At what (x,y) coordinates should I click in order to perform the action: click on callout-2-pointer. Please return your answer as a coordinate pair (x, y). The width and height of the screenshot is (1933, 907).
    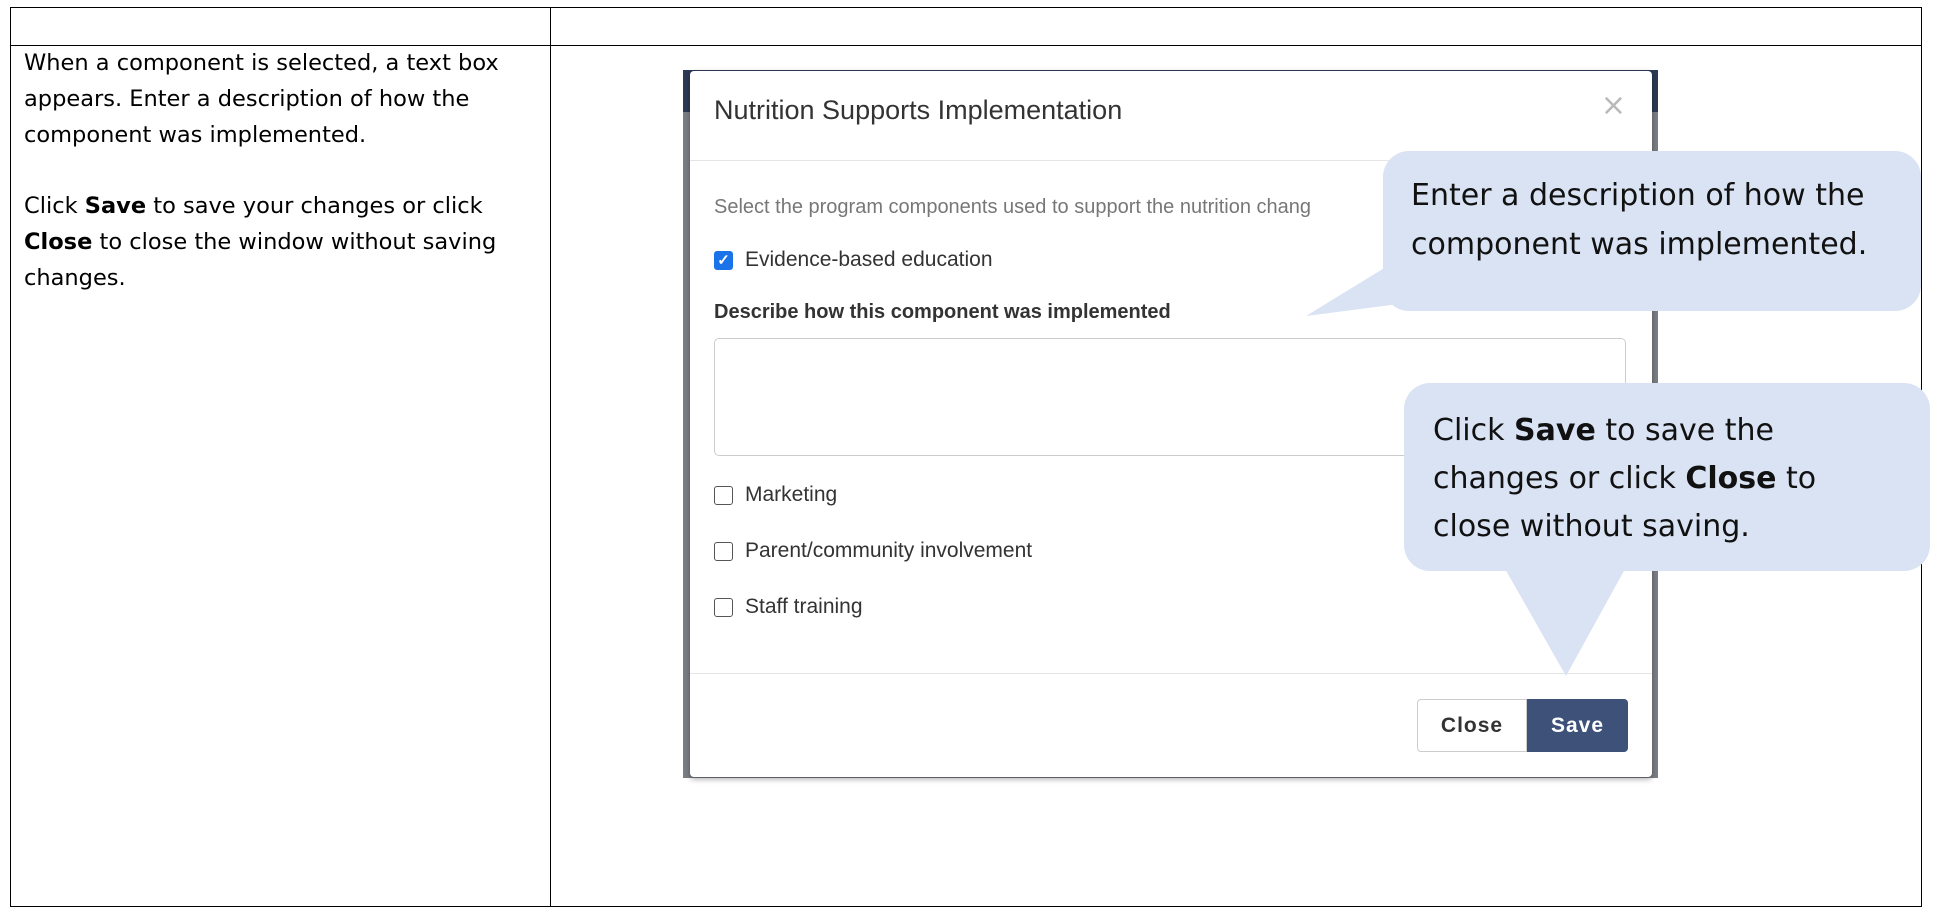
    Looking at the image, I should click on (1565, 618).